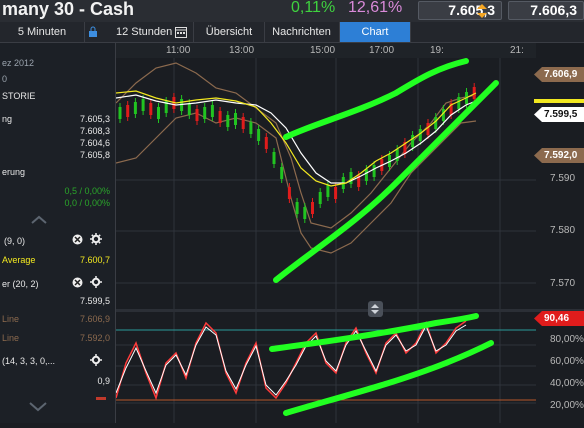 This screenshot has height=428, width=584. What do you see at coordinates (93, 32) in the screenshot?
I see `lock-icon` at bounding box center [93, 32].